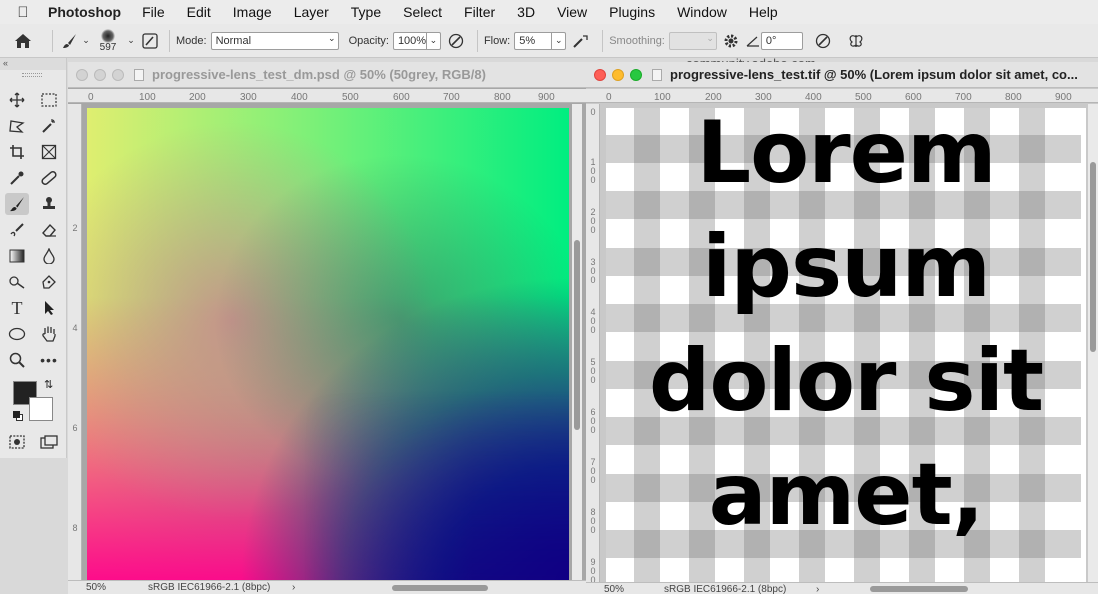  Describe the element at coordinates (49, 152) in the screenshot. I see `frame-icon` at that location.